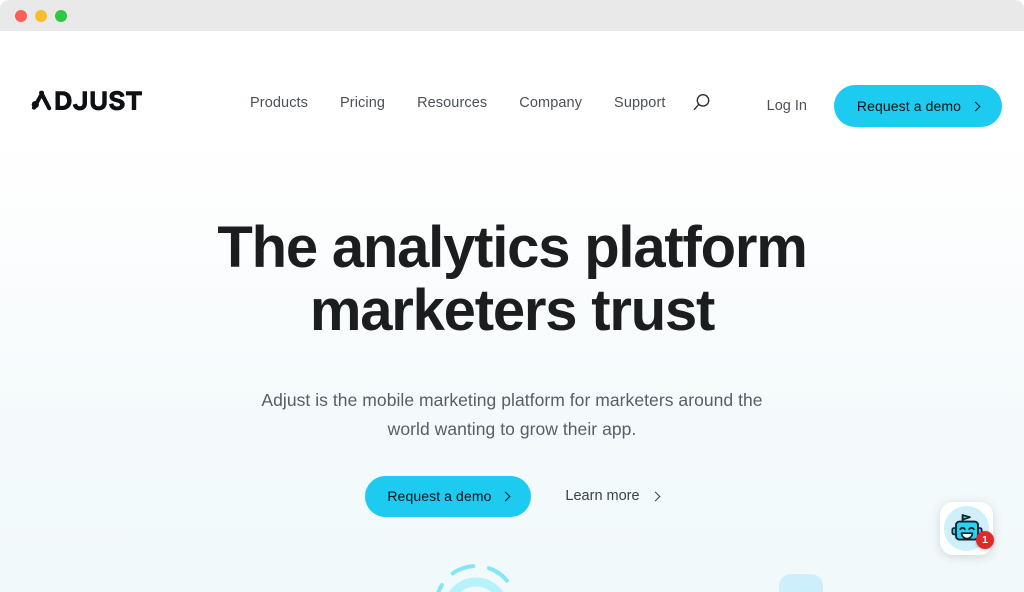 The width and height of the screenshot is (1024, 592). Describe the element at coordinates (21, 15) in the screenshot. I see `close-window-button` at that location.